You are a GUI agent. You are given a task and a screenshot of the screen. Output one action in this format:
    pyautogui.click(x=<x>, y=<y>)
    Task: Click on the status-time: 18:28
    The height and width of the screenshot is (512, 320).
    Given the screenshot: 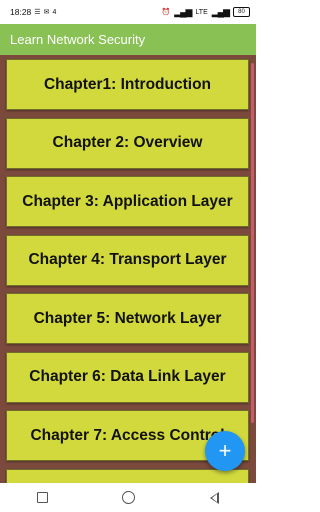 What is the action you would take?
    pyautogui.click(x=21, y=12)
    